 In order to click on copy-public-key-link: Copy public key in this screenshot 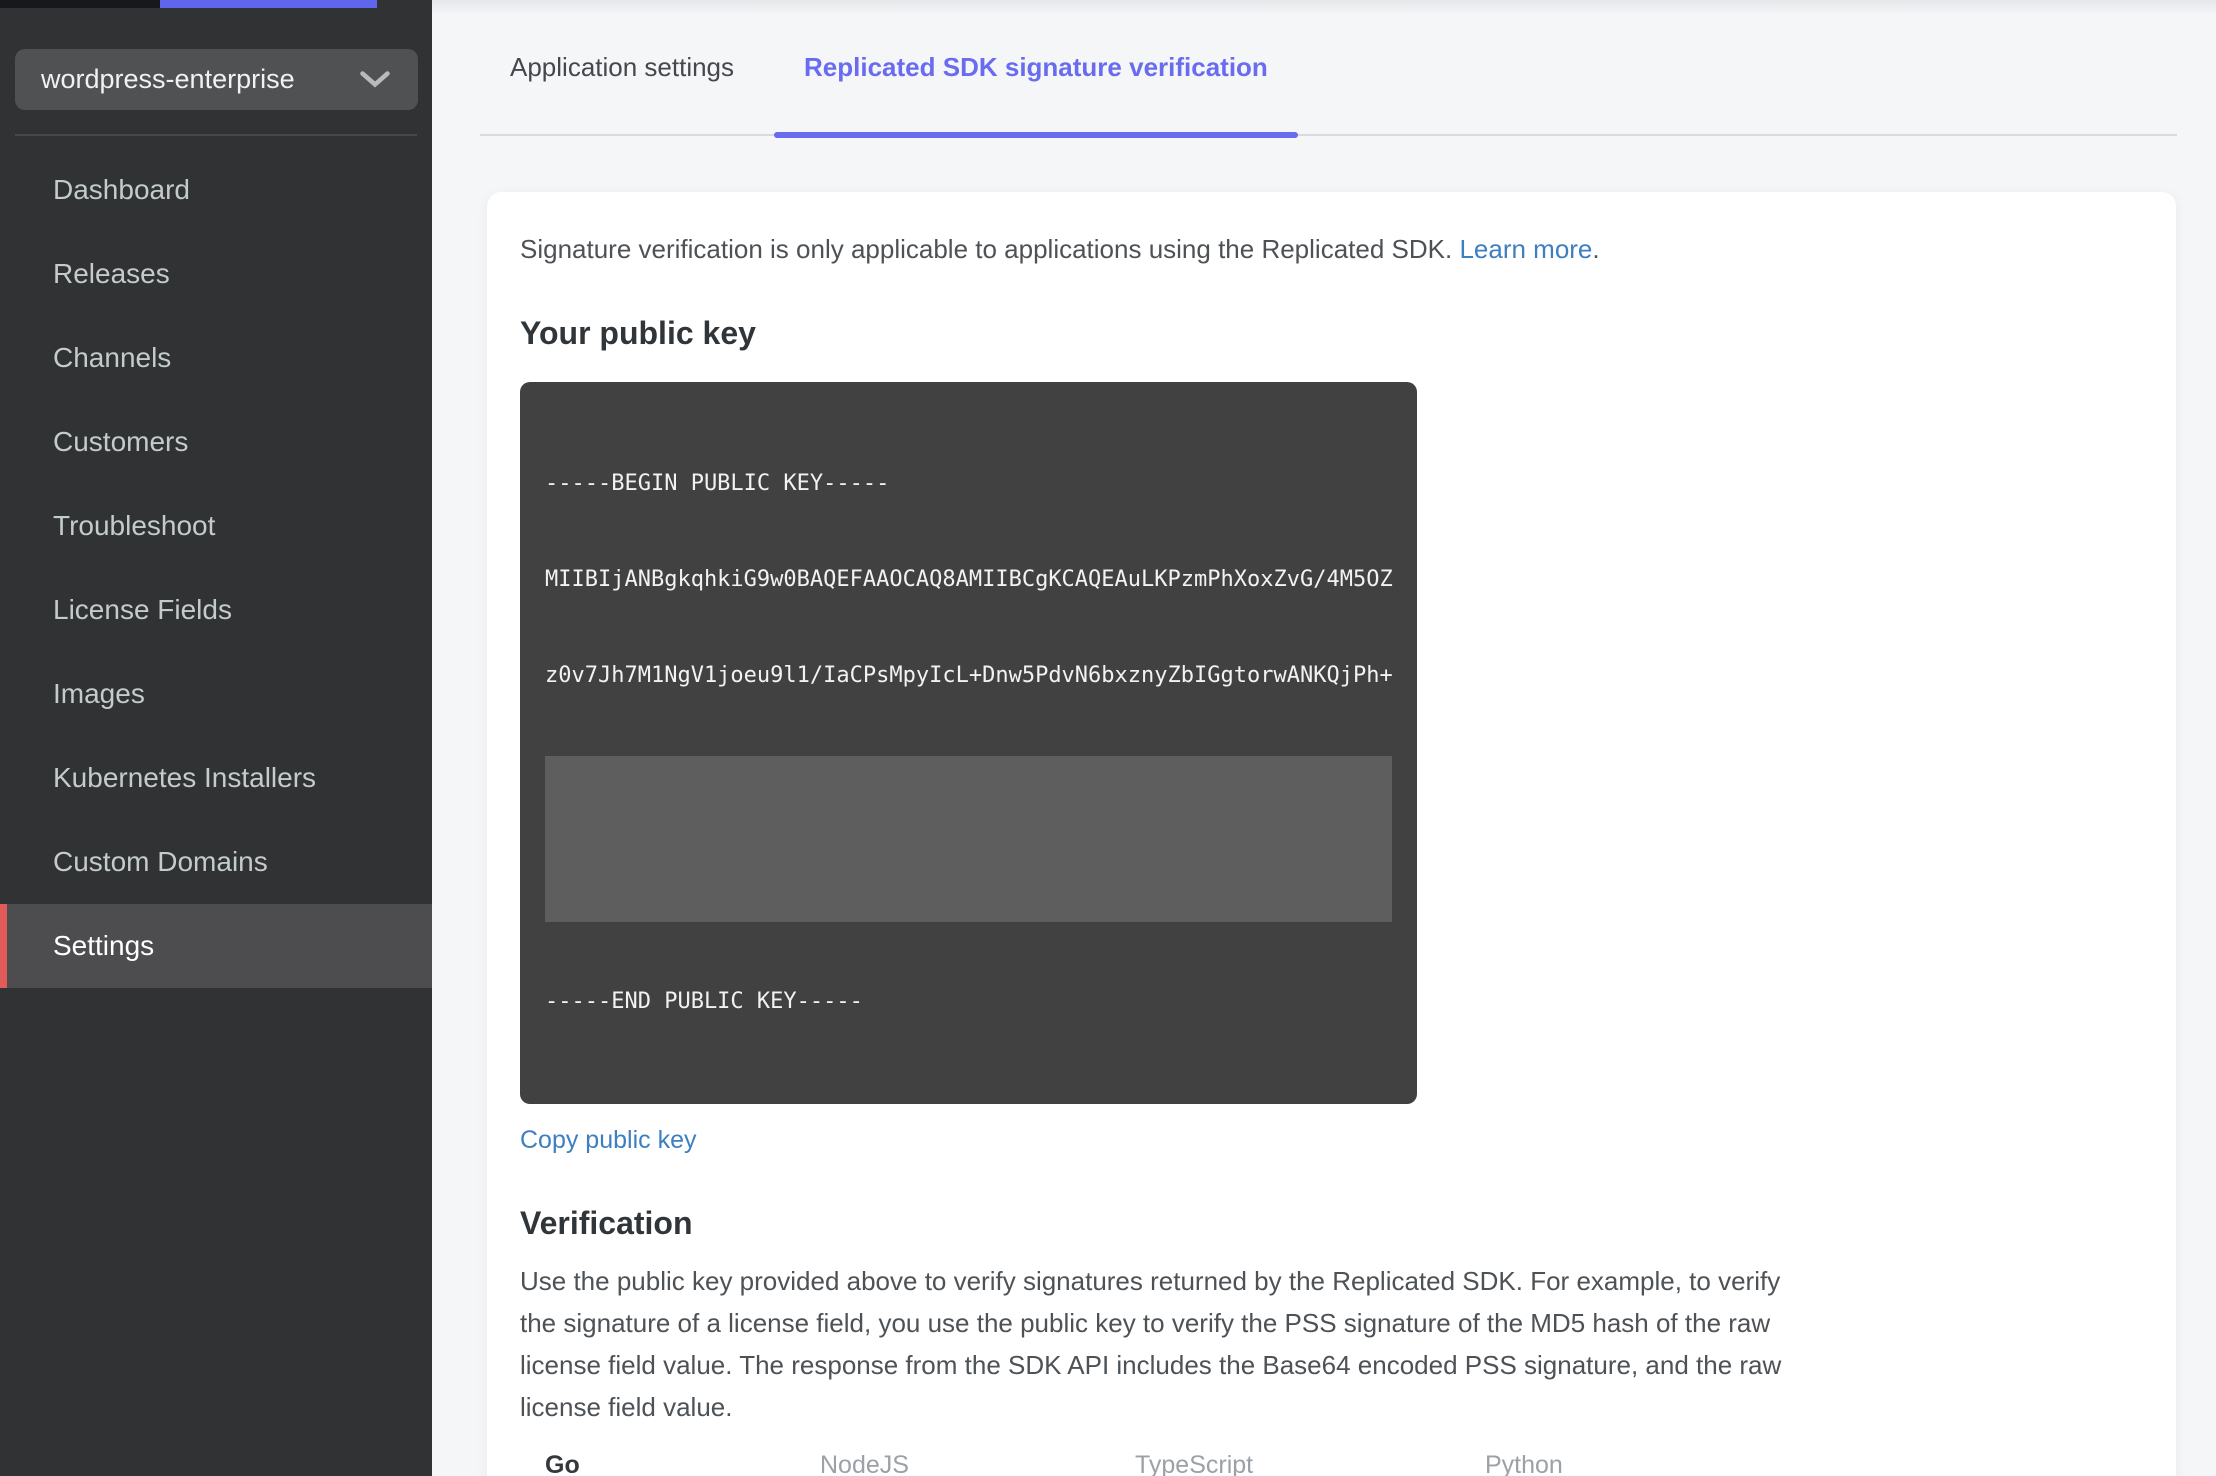, I will do `click(608, 1140)`.